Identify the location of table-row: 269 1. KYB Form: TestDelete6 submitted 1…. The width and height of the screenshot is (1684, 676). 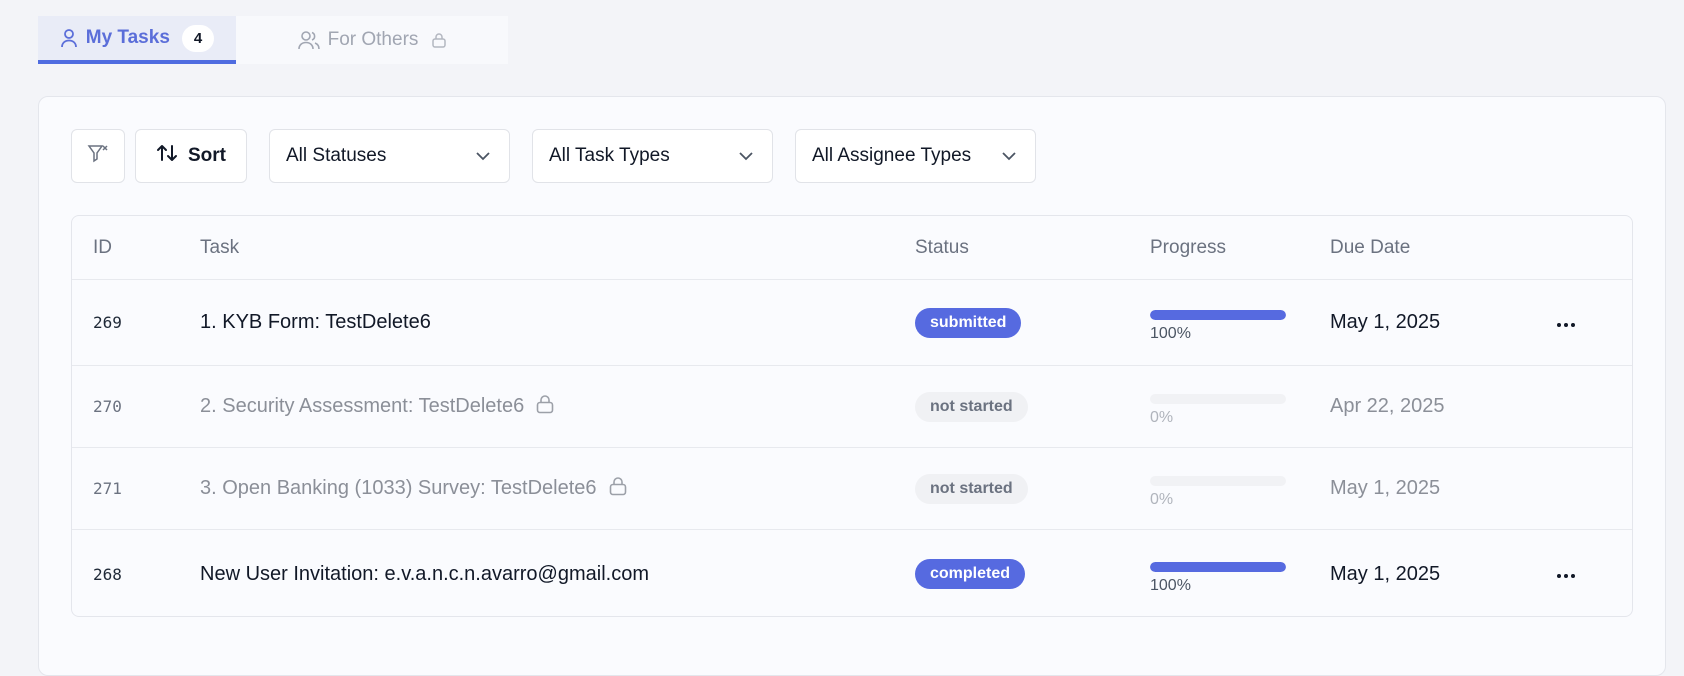
(852, 323).